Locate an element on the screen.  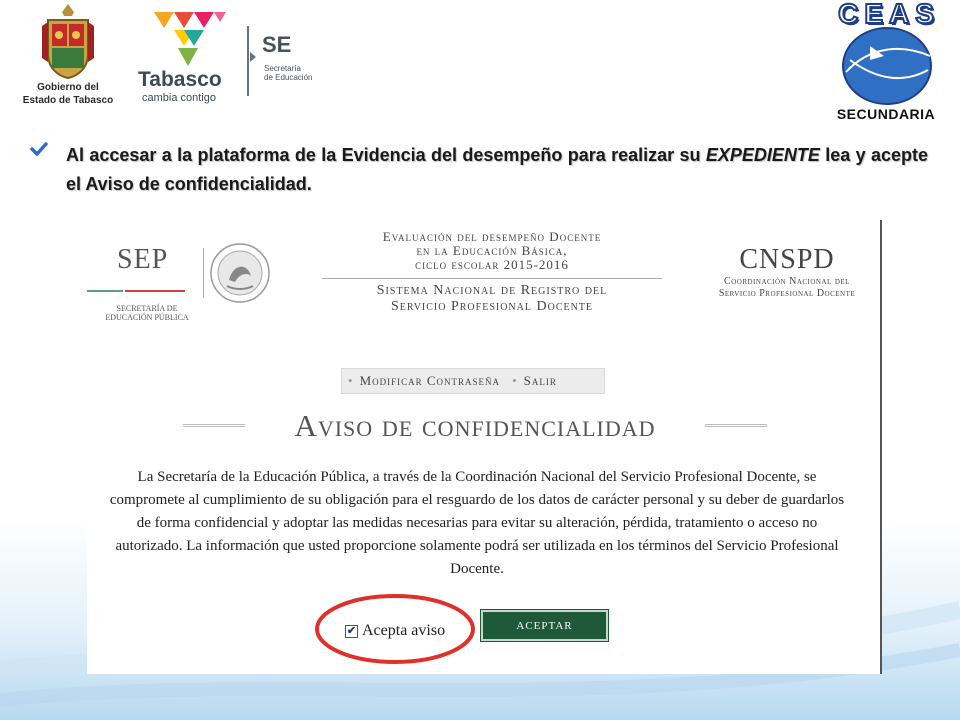
sep-subtitle-line2: EDUCACIÓN PÚBLICA is located at coordinates (147, 317).